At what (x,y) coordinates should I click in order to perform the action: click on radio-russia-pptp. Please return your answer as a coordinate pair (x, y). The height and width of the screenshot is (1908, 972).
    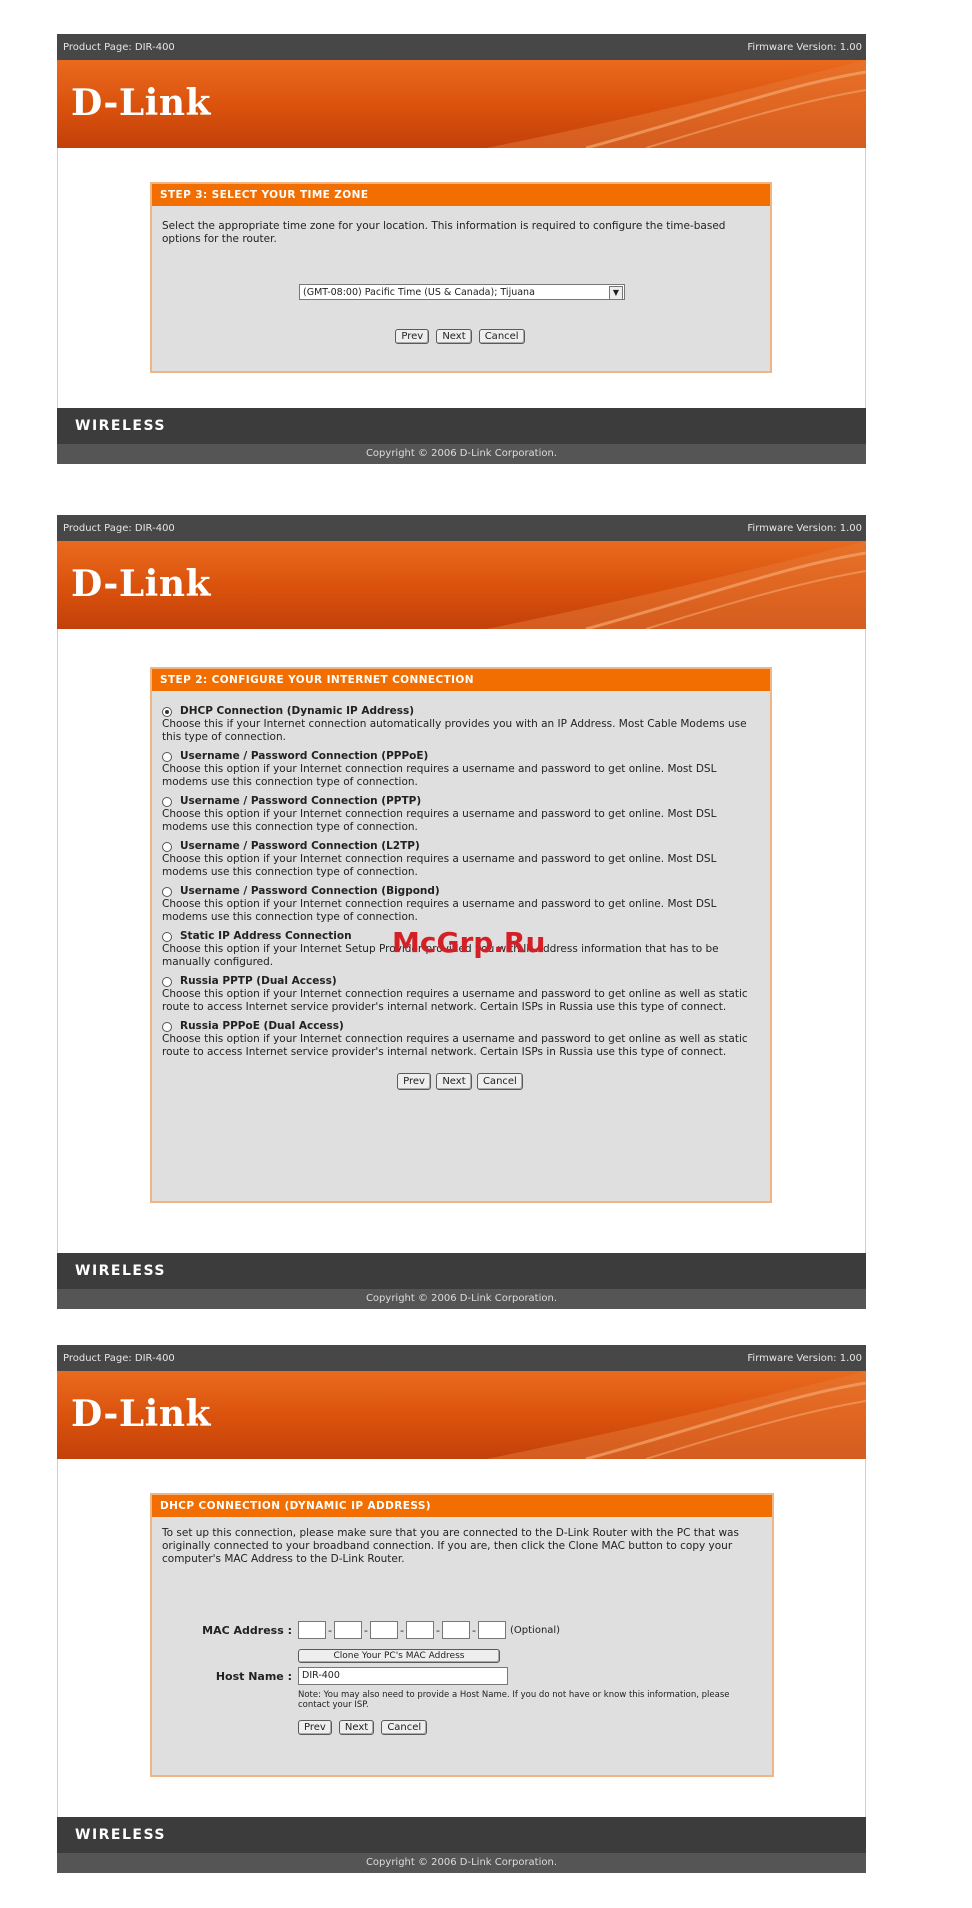
    Looking at the image, I should click on (167, 981).